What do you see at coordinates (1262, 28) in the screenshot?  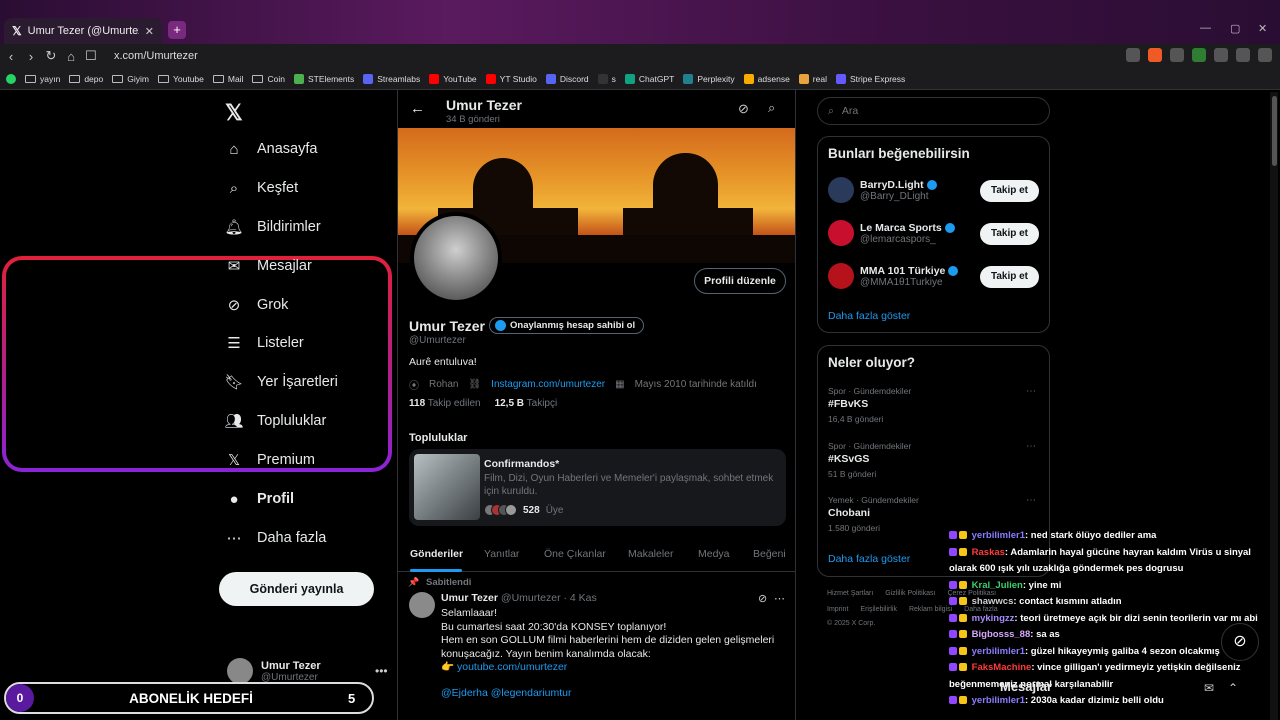 I see `close-window-icon: ✕` at bounding box center [1262, 28].